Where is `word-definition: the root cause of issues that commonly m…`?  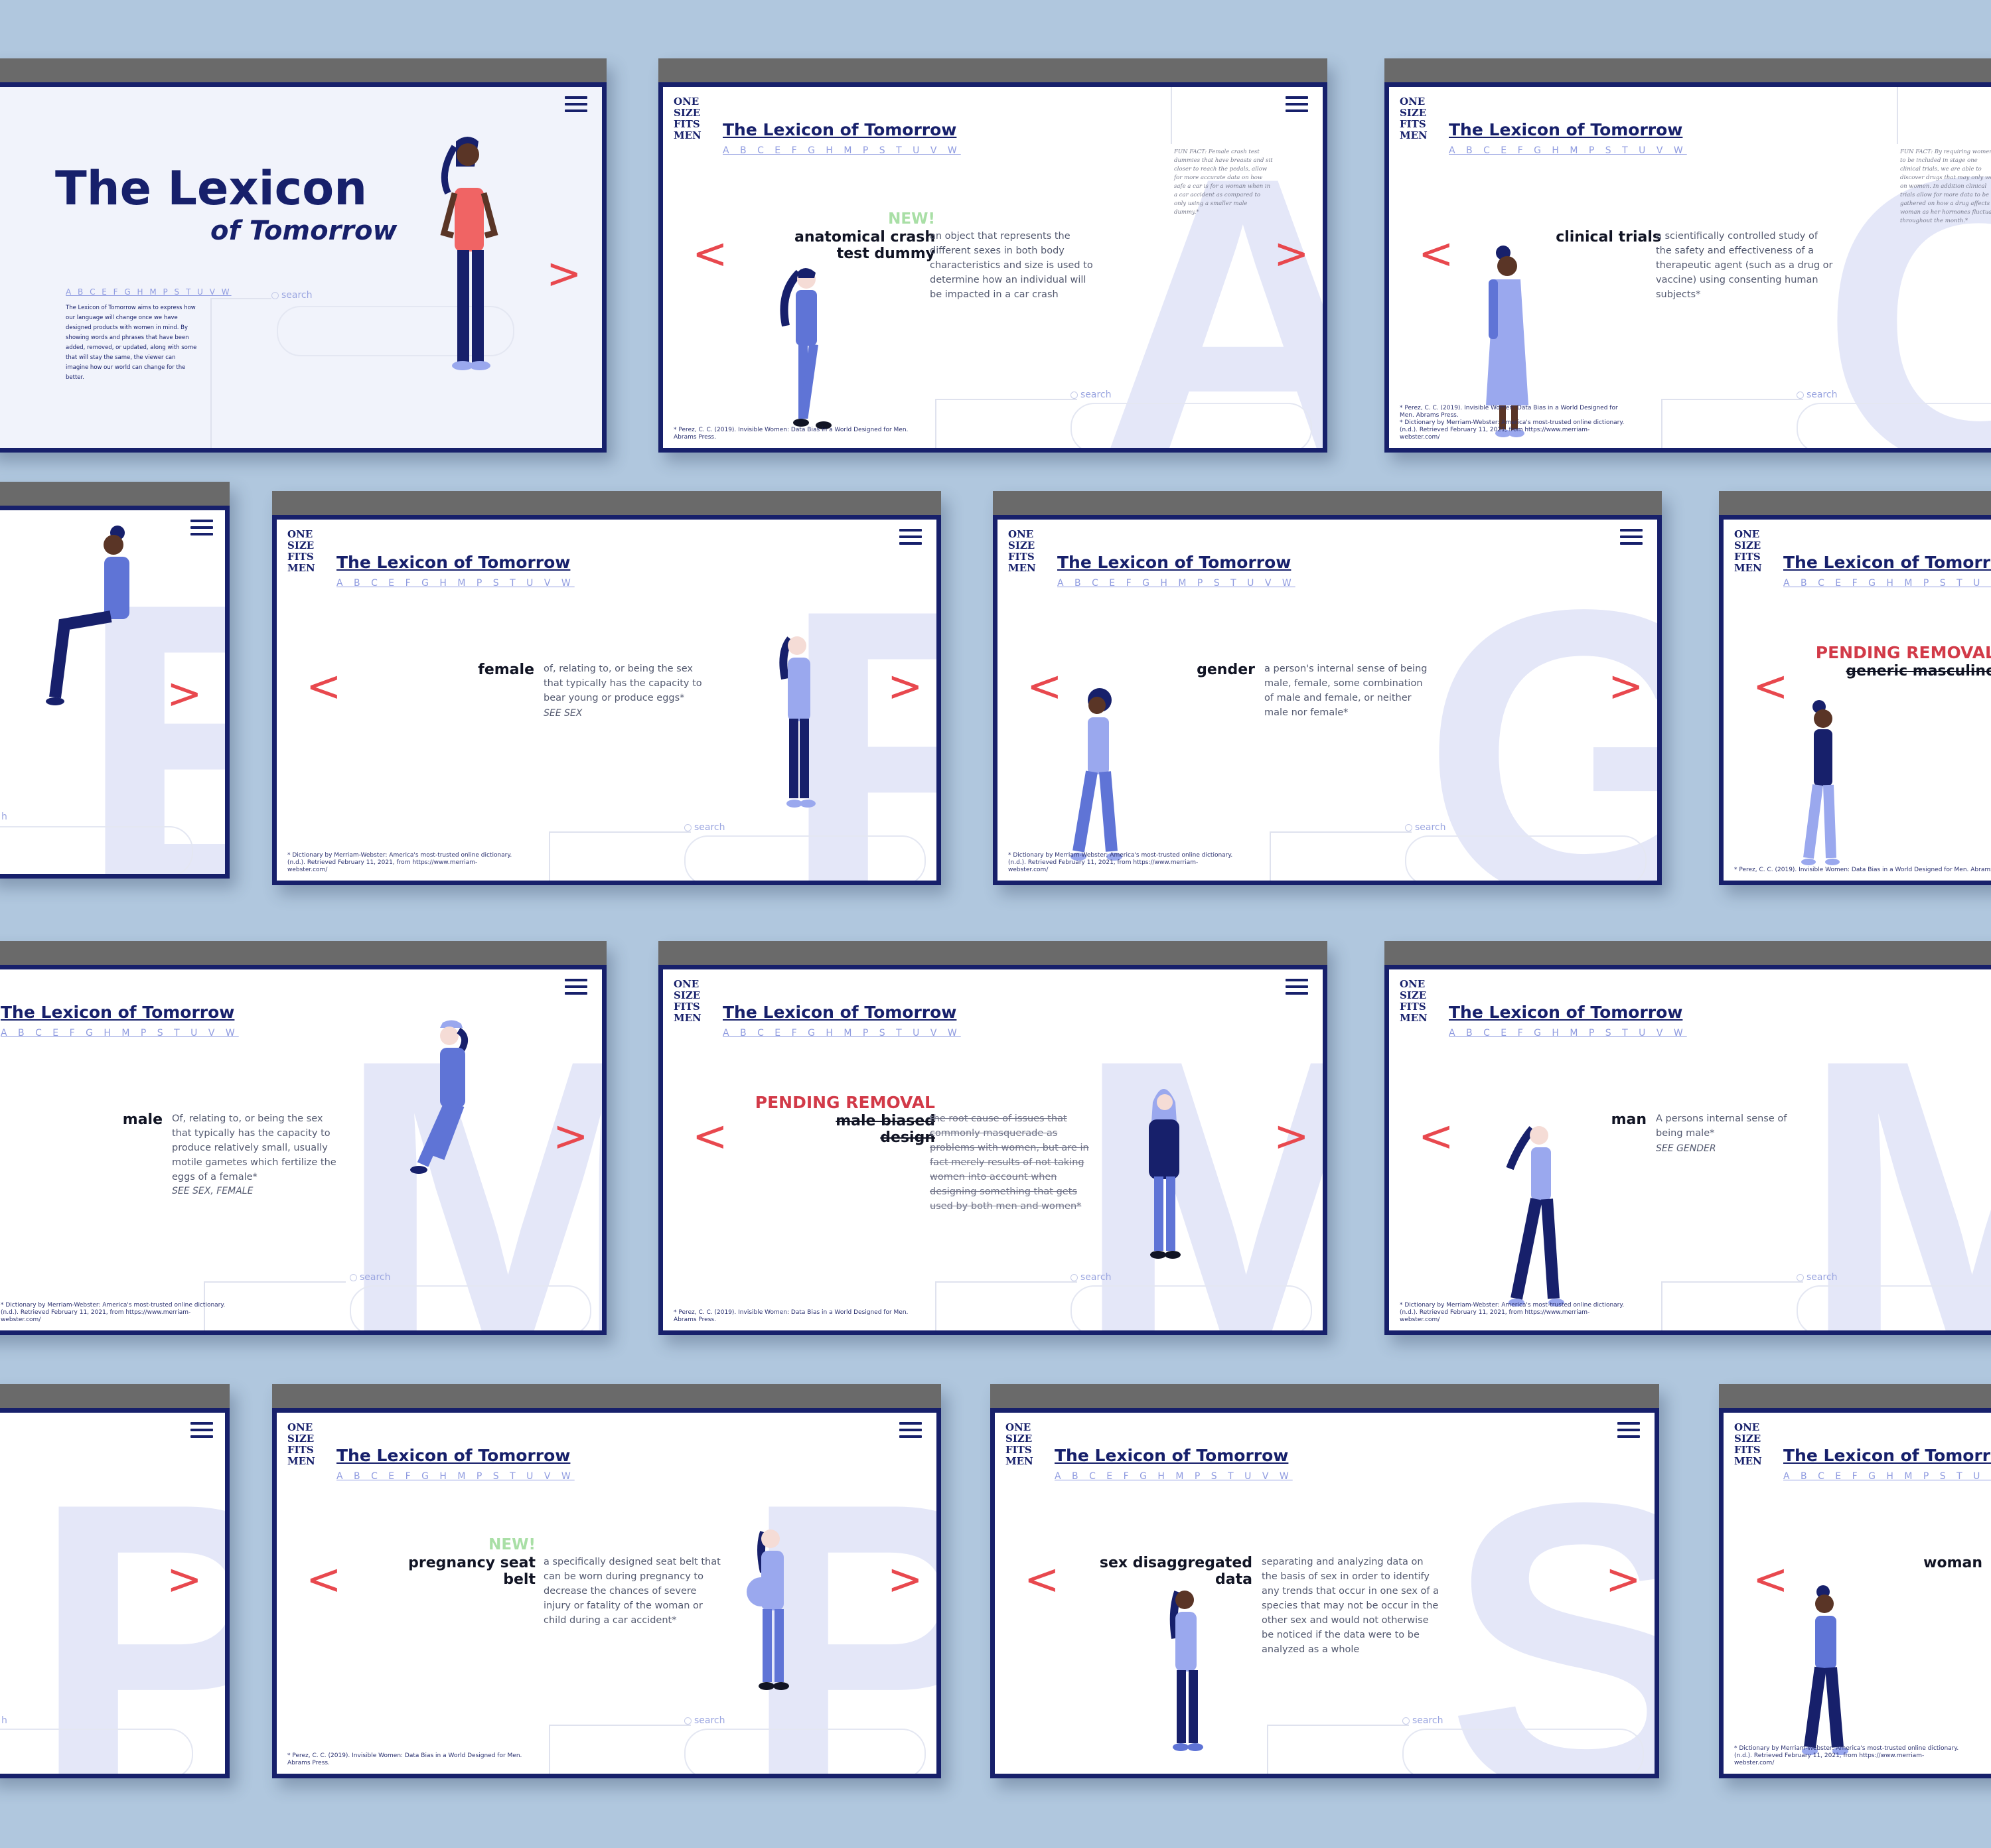 word-definition: the root cause of issues that commonly m… is located at coordinates (1009, 1162).